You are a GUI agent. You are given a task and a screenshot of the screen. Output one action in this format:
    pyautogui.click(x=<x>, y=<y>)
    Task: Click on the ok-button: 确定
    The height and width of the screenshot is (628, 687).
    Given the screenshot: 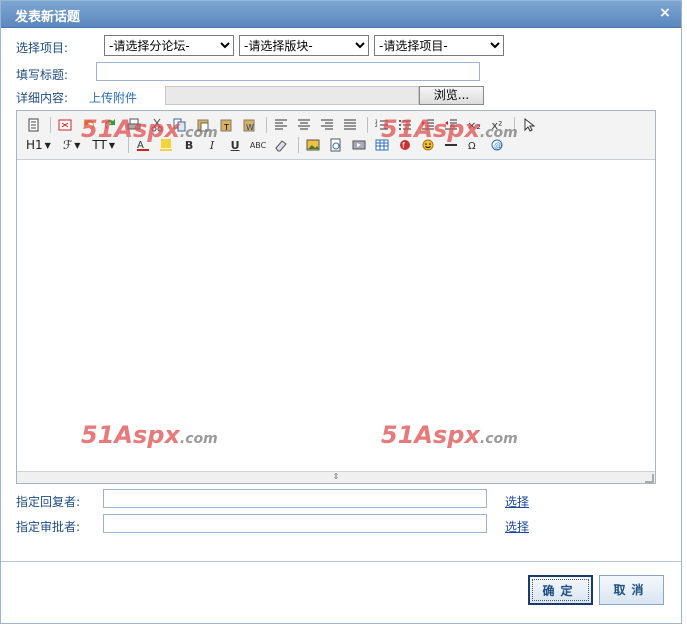 What is the action you would take?
    pyautogui.click(x=560, y=590)
    